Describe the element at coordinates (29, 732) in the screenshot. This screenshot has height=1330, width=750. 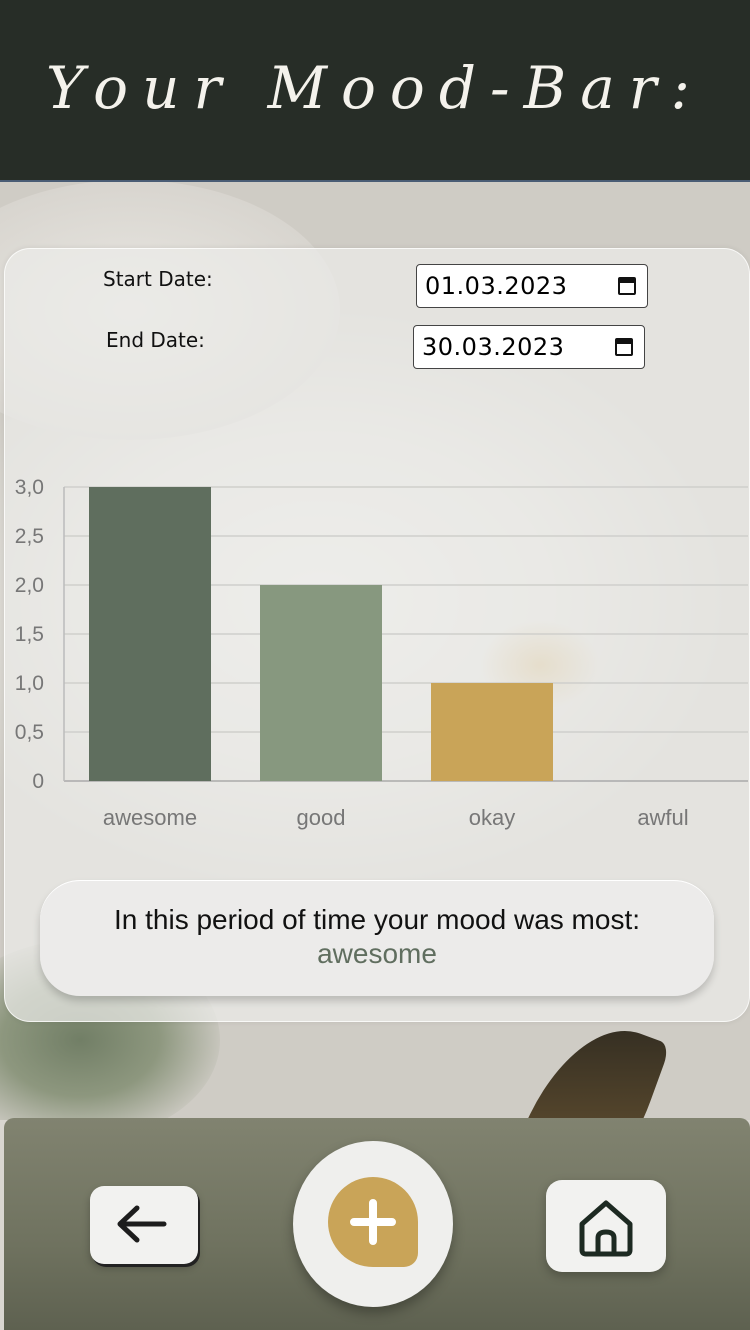
I see `y-tick-label: 0,5` at that location.